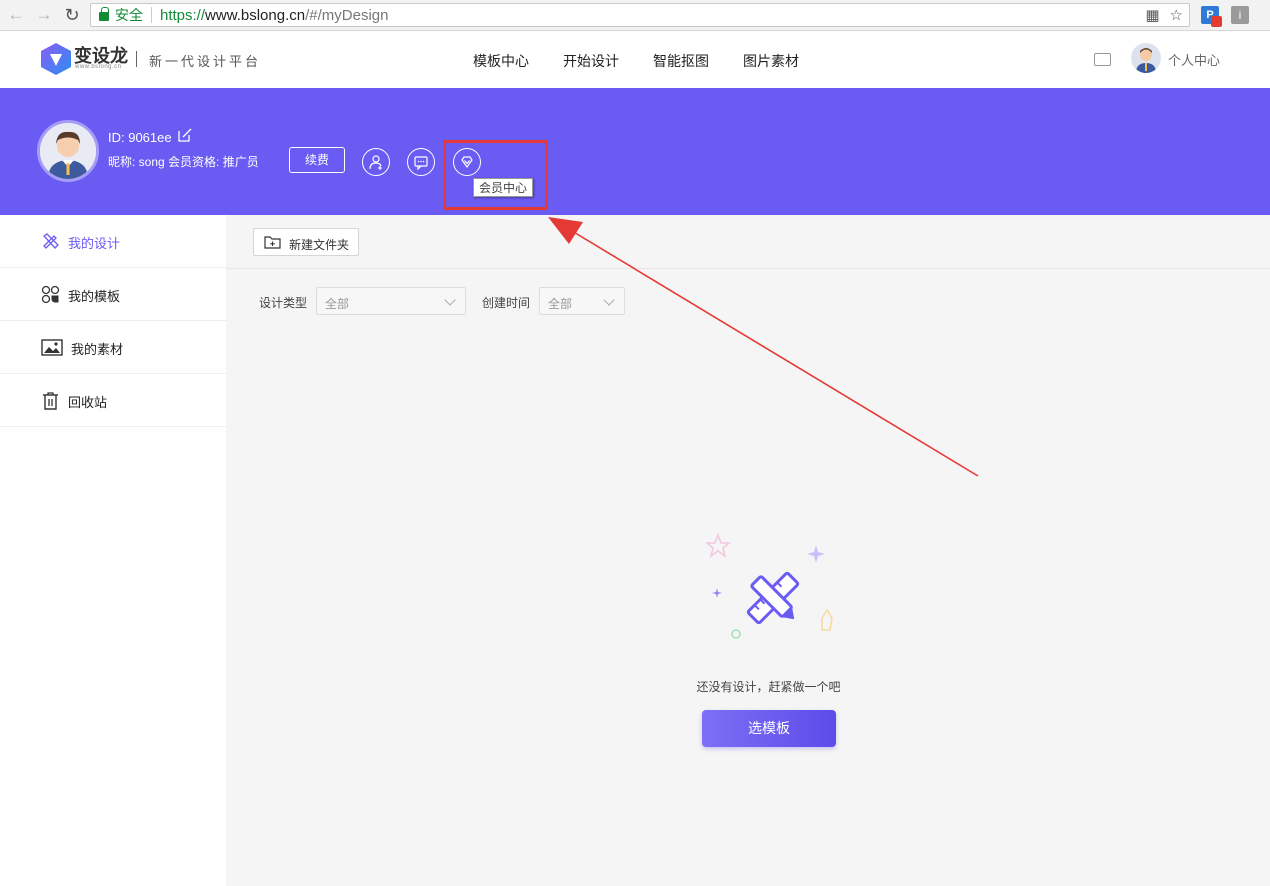  I want to click on nav-template-center: 模板中心, so click(501, 61).